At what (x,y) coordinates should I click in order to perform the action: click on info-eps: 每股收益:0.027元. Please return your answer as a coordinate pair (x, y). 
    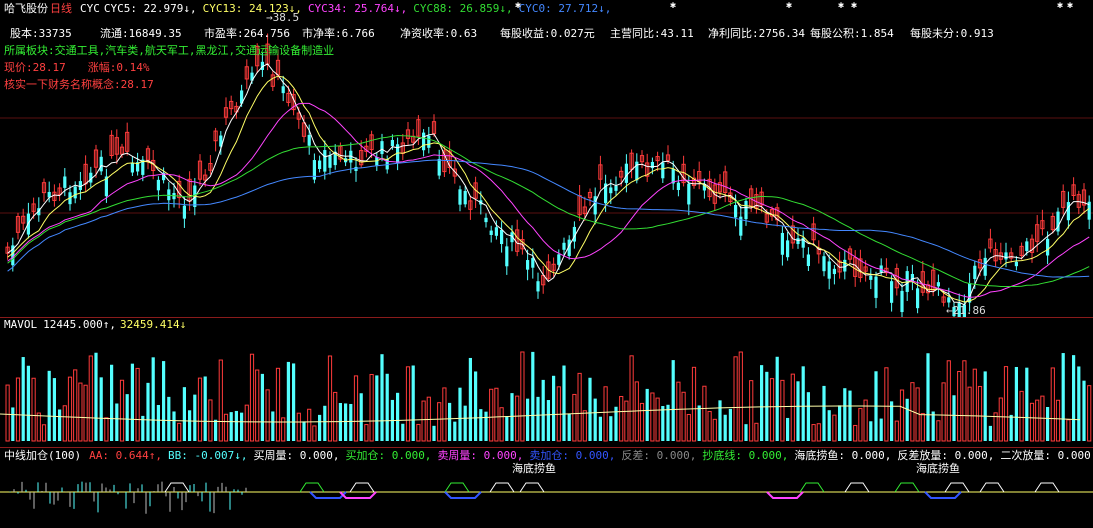
    Looking at the image, I should click on (547, 33).